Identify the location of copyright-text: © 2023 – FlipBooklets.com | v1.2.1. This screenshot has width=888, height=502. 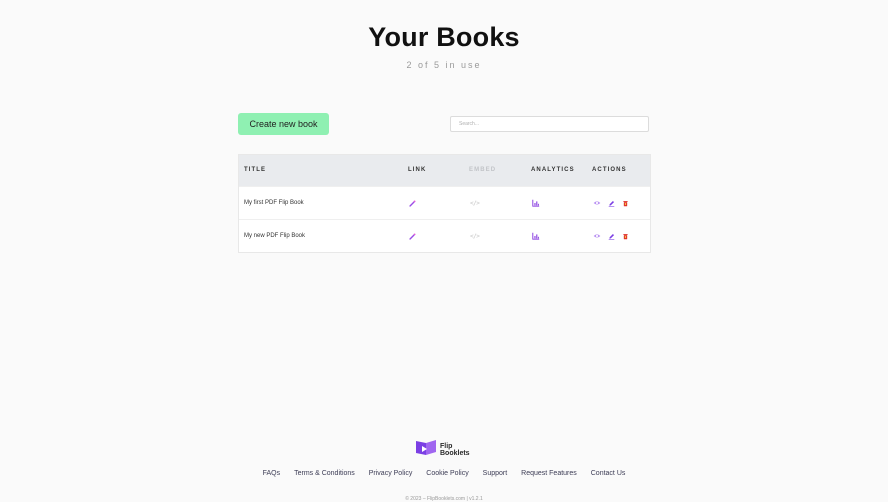
(444, 499).